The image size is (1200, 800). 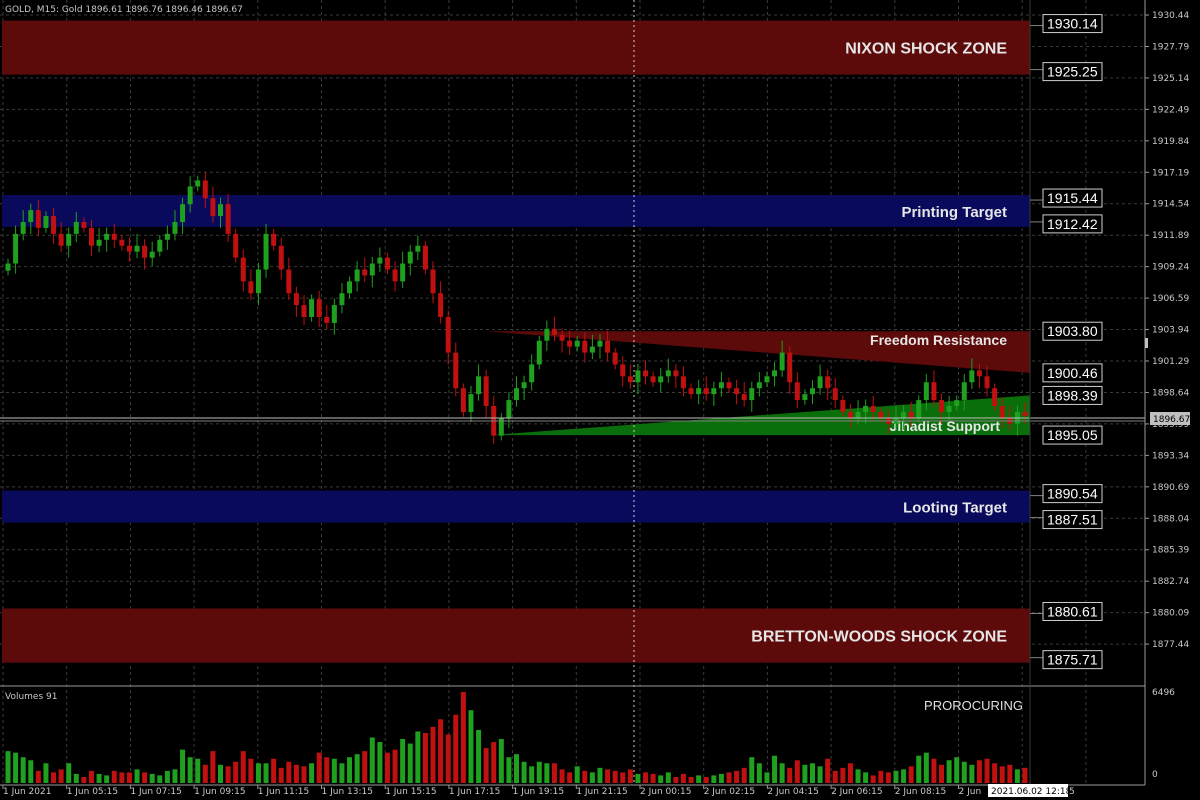 I want to click on time-tick-label: 1 Jun 09:15, so click(x=219, y=792).